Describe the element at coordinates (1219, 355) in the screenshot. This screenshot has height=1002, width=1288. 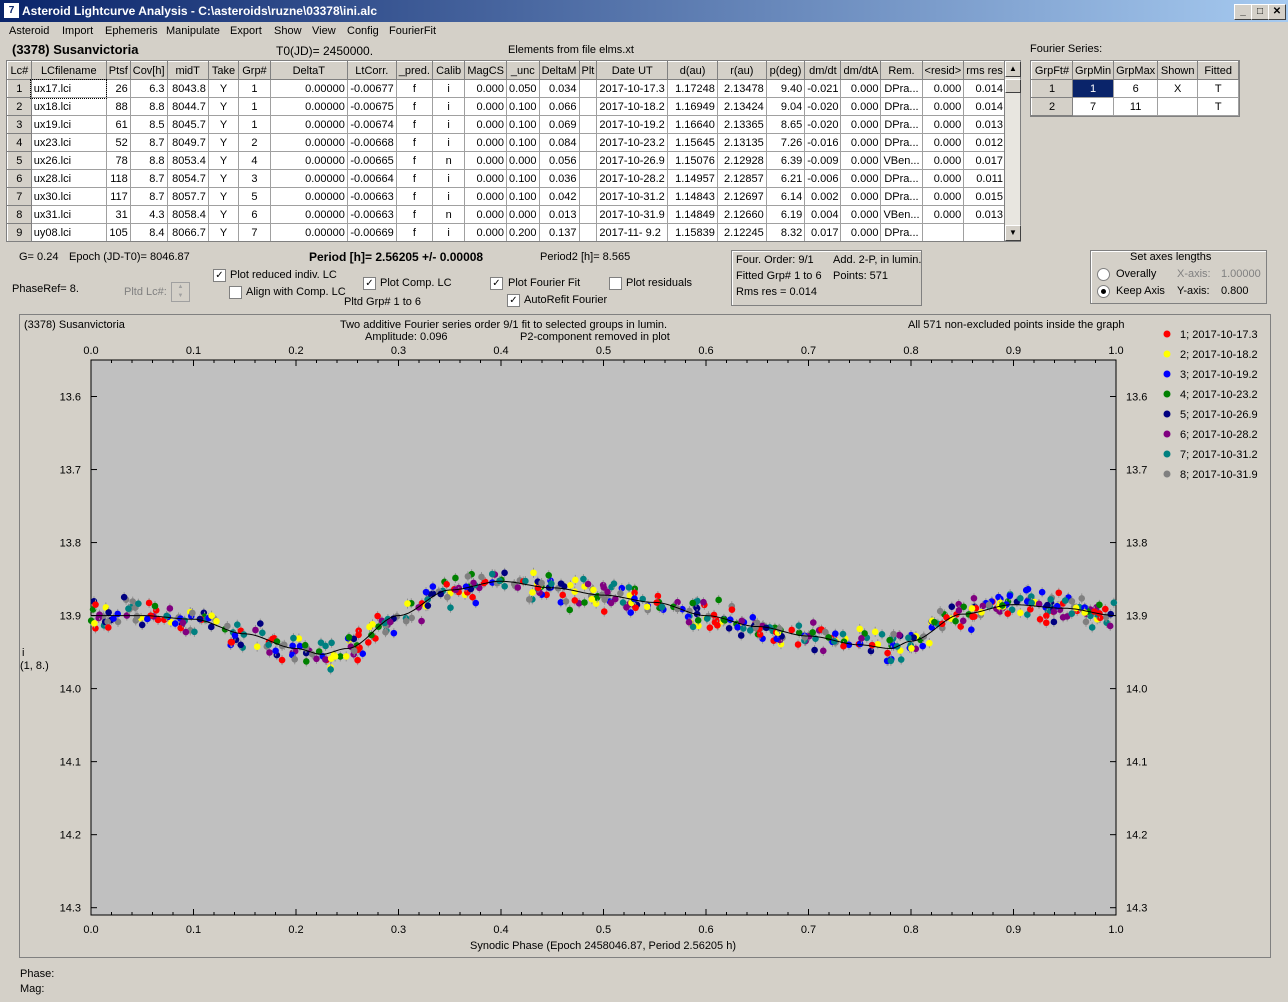
I see `legend-label: 2; 2017-10-18.2` at that location.